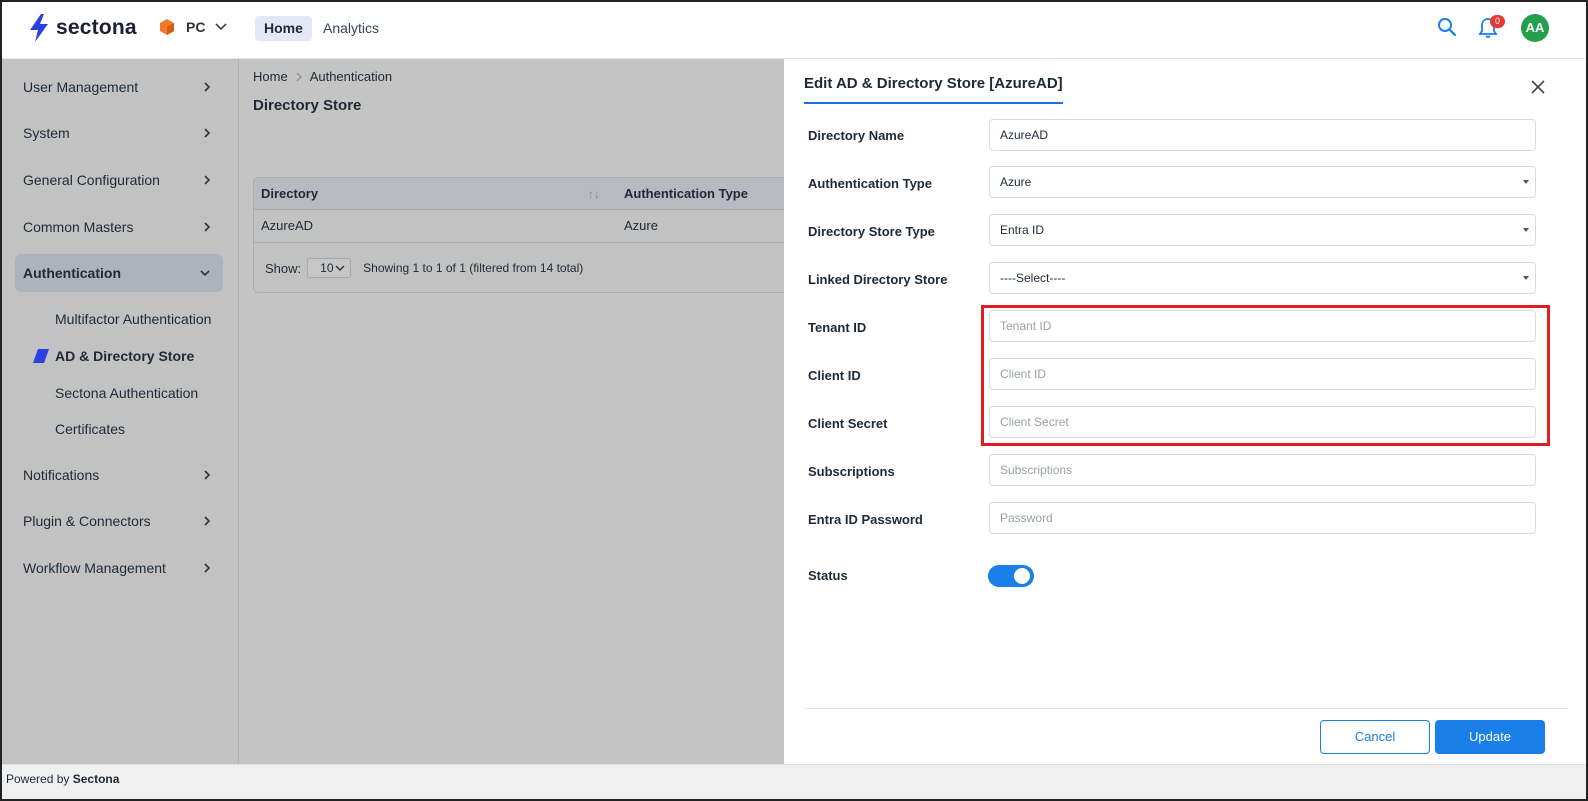 The image size is (1588, 801). I want to click on bolt-logo-icon, so click(39, 28).